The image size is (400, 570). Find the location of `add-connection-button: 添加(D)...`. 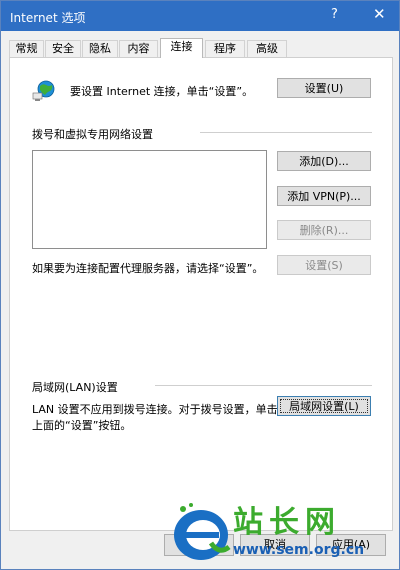

add-connection-button: 添加(D)... is located at coordinates (324, 161).